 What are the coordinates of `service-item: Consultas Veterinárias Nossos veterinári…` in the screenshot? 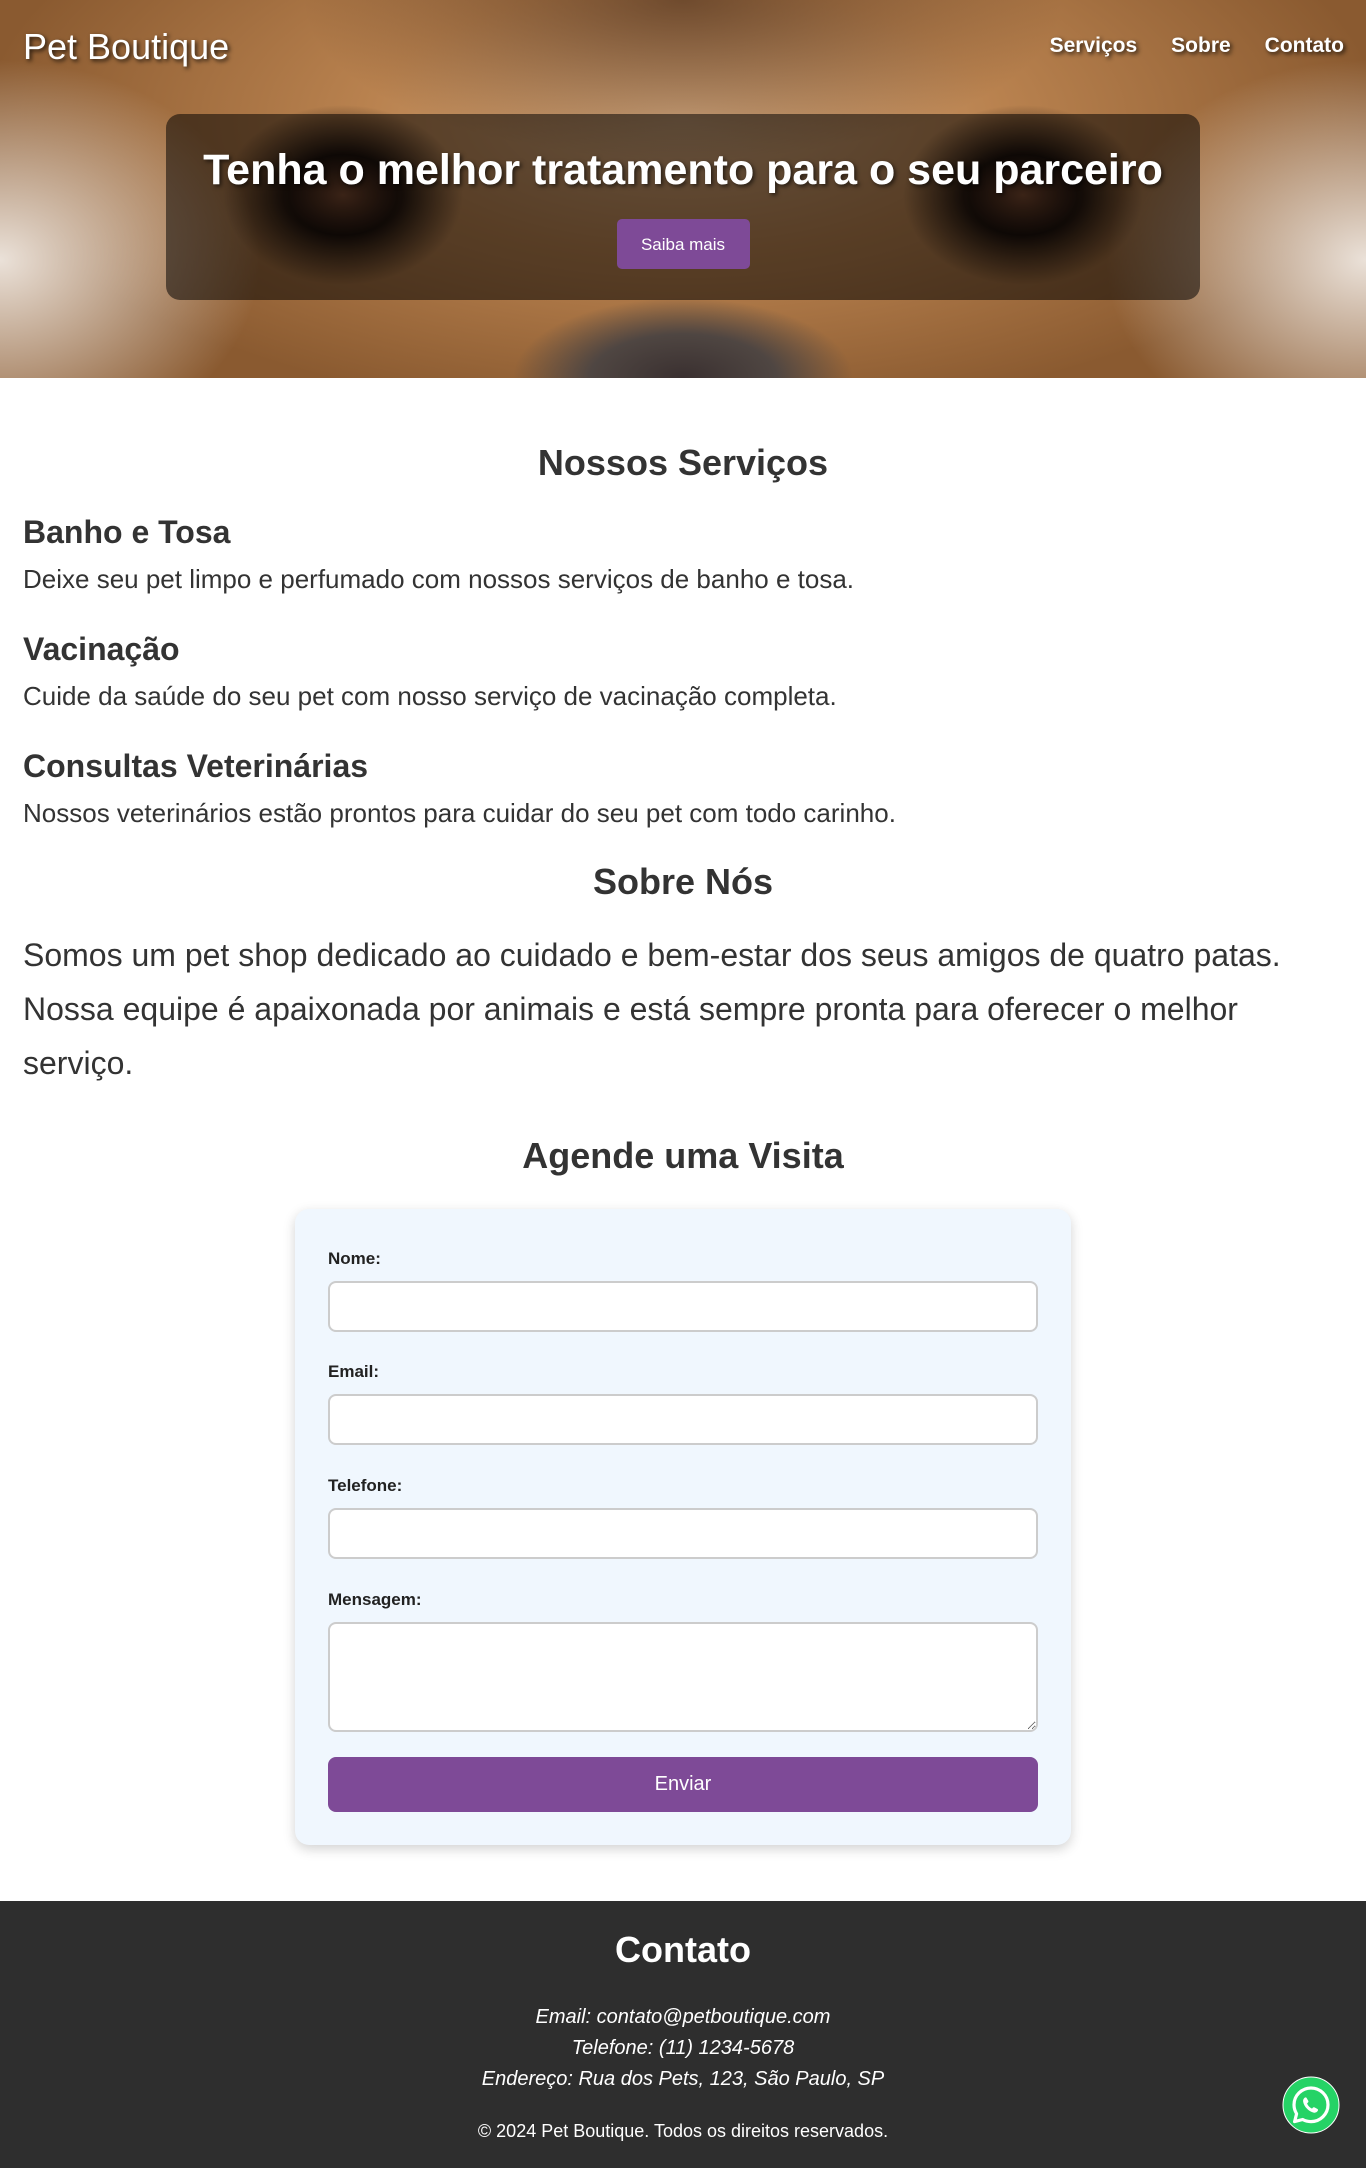 It's located at (683, 789).